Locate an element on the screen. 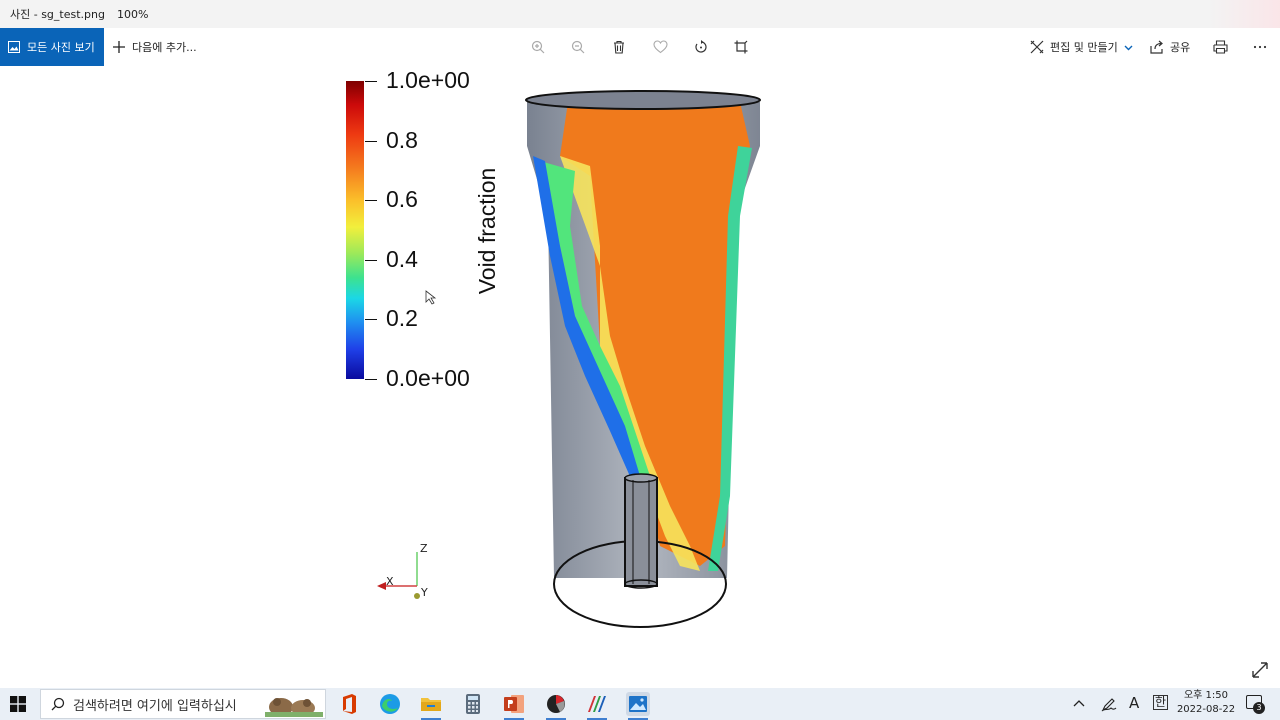 This screenshot has height=720, width=1280. taskbar-calculator-app is located at coordinates (473, 704).